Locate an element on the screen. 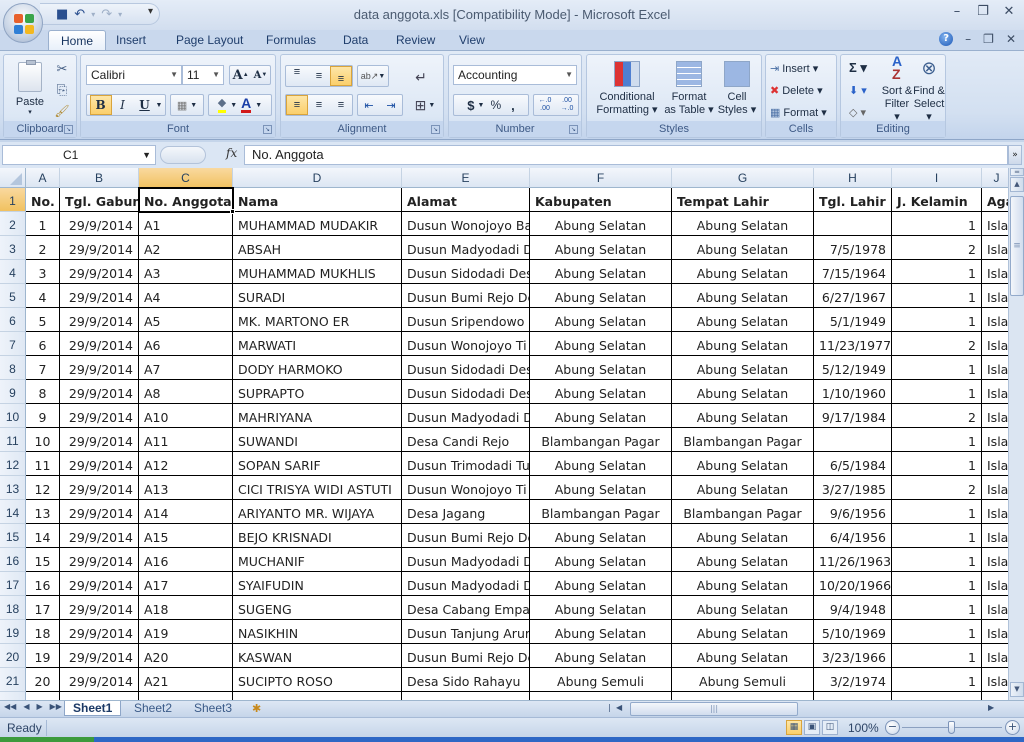 Image resolution: width=1024 pixels, height=742 pixels. table-cell: 5/1/1949 is located at coordinates (853, 320).